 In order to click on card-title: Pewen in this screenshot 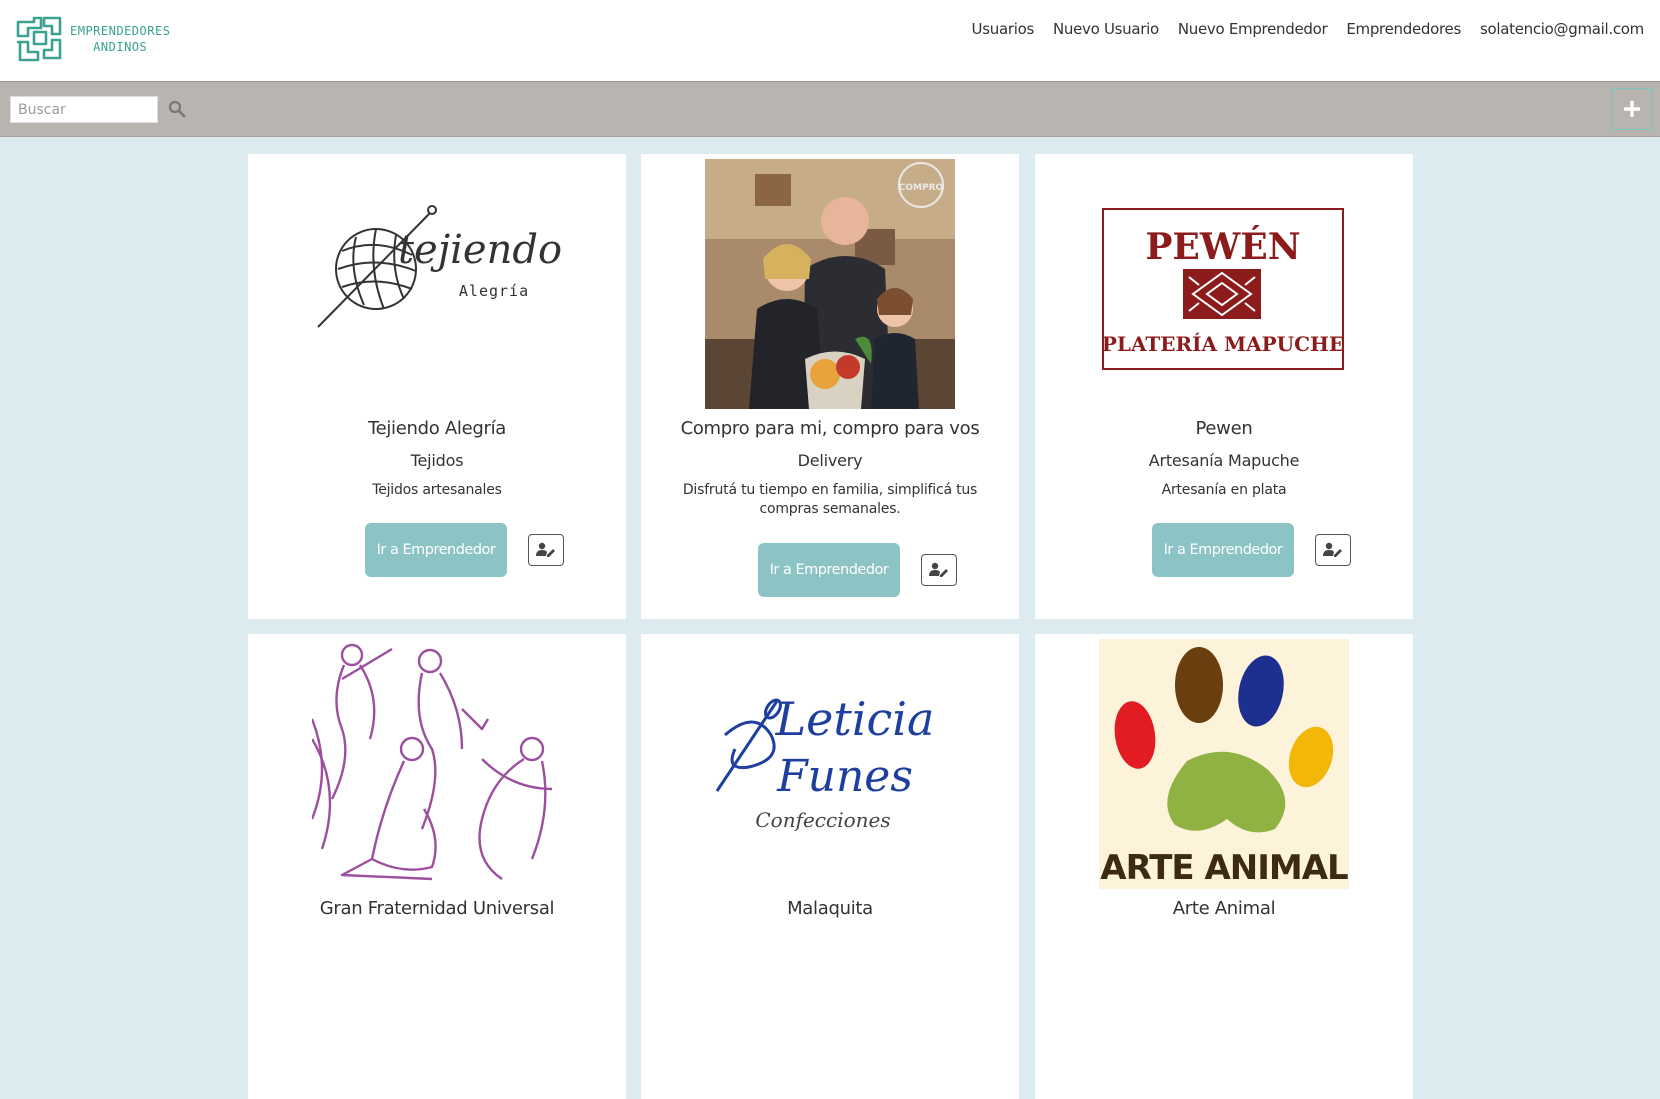, I will do `click(1224, 428)`.